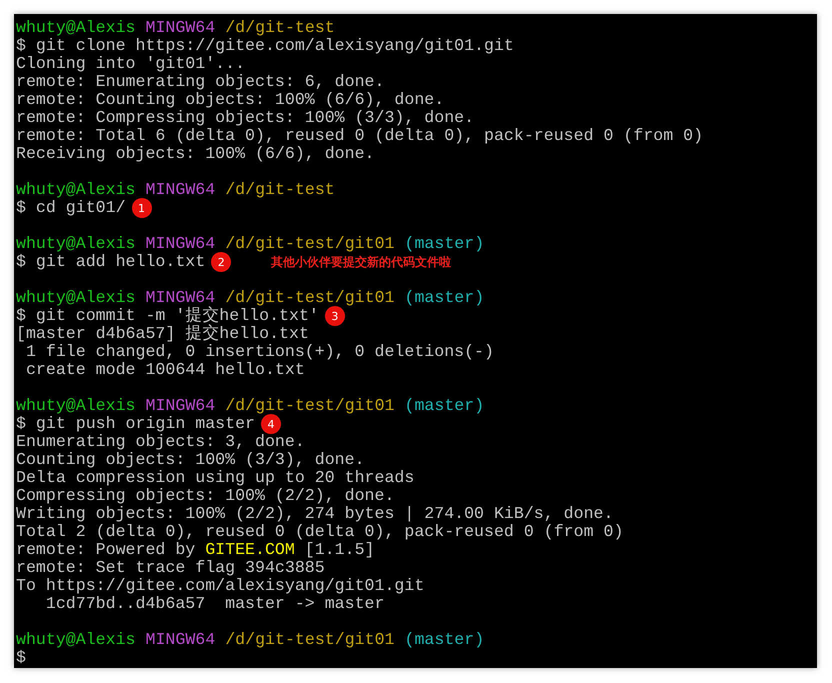 The height and width of the screenshot is (683, 832). What do you see at coordinates (205, 496) in the screenshot?
I see `output-text: Compressing objects: 100% (2/2), done.` at bounding box center [205, 496].